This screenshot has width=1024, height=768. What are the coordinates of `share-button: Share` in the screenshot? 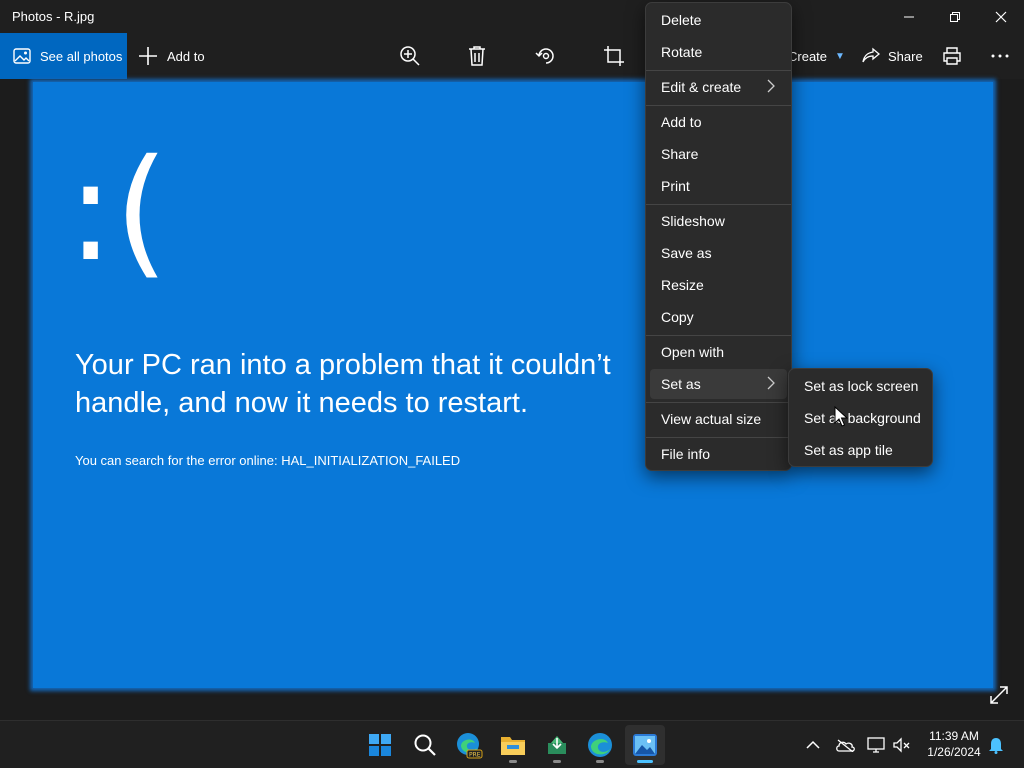 It's located at (892, 56).